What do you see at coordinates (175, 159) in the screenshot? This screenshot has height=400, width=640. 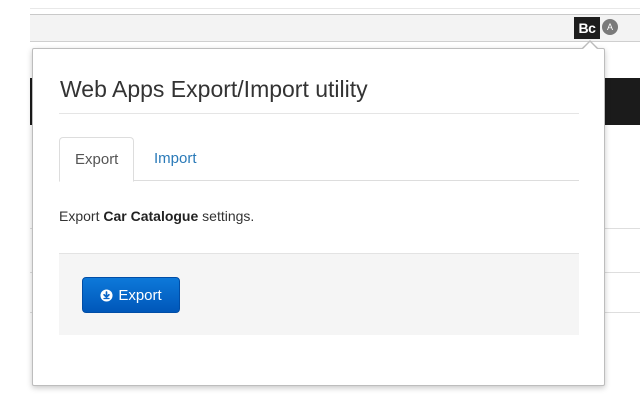 I see `tab-import: Import` at bounding box center [175, 159].